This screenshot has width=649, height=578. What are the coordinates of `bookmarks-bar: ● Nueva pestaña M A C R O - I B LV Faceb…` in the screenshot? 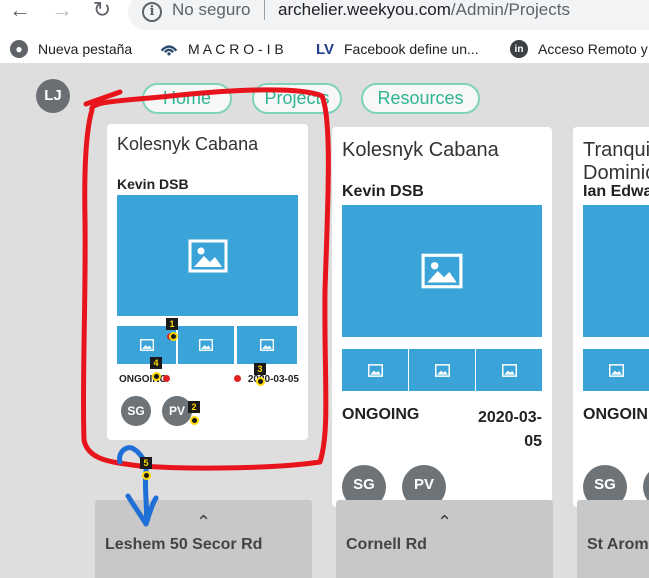 It's located at (324, 49).